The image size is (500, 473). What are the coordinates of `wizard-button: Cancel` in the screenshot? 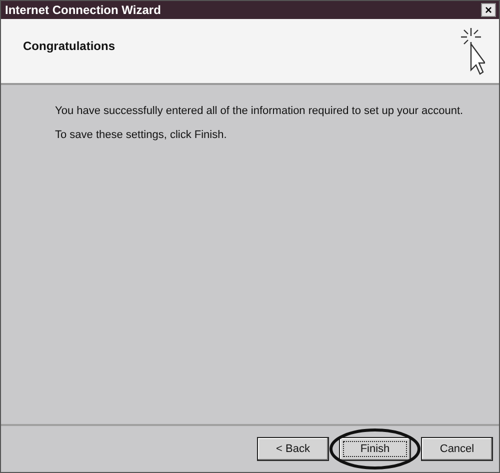 It's located at (457, 449).